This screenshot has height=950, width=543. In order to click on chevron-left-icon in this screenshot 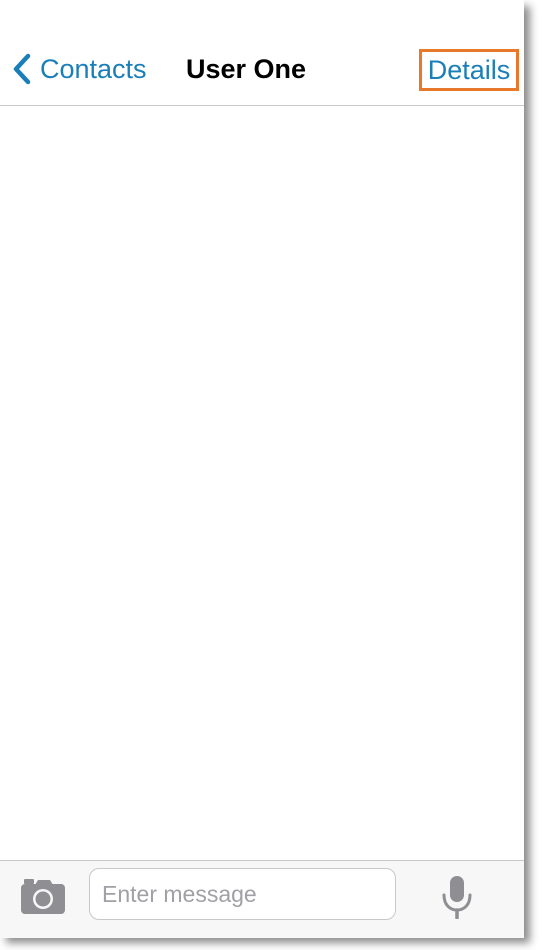, I will do `click(22, 69)`.